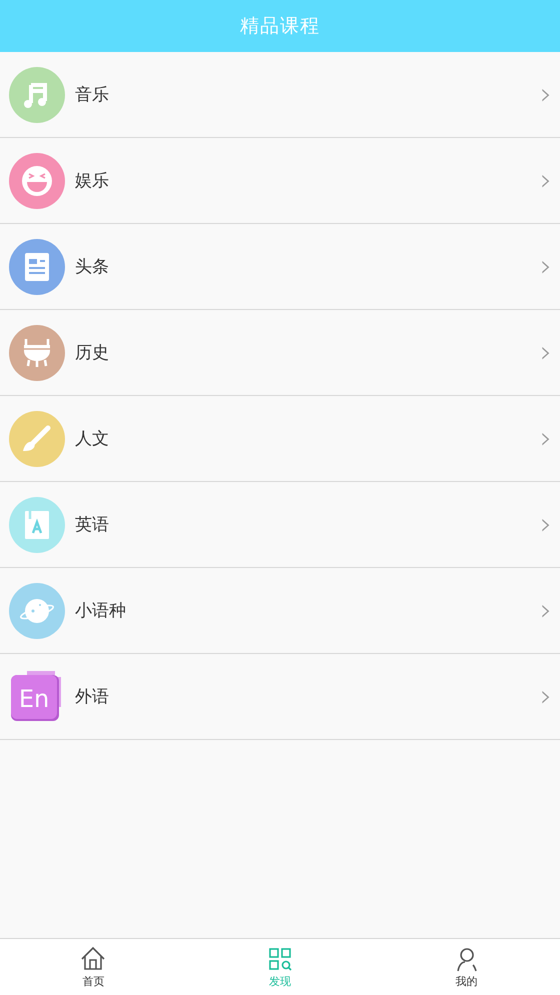  I want to click on page-title: 精品课程, so click(280, 26).